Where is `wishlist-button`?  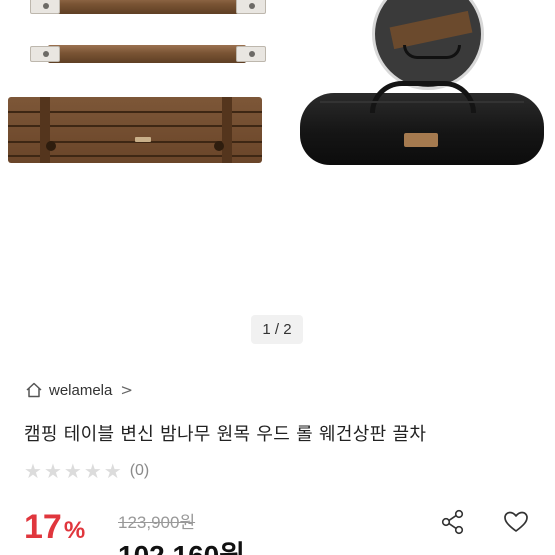
wishlist-button is located at coordinates (516, 524).